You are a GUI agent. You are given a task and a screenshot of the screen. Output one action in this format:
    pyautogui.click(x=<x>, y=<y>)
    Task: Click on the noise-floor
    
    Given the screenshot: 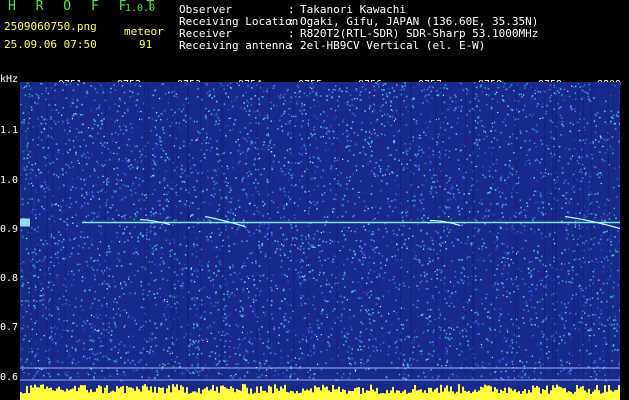 What is the action you would take?
    pyautogui.click(x=320, y=392)
    